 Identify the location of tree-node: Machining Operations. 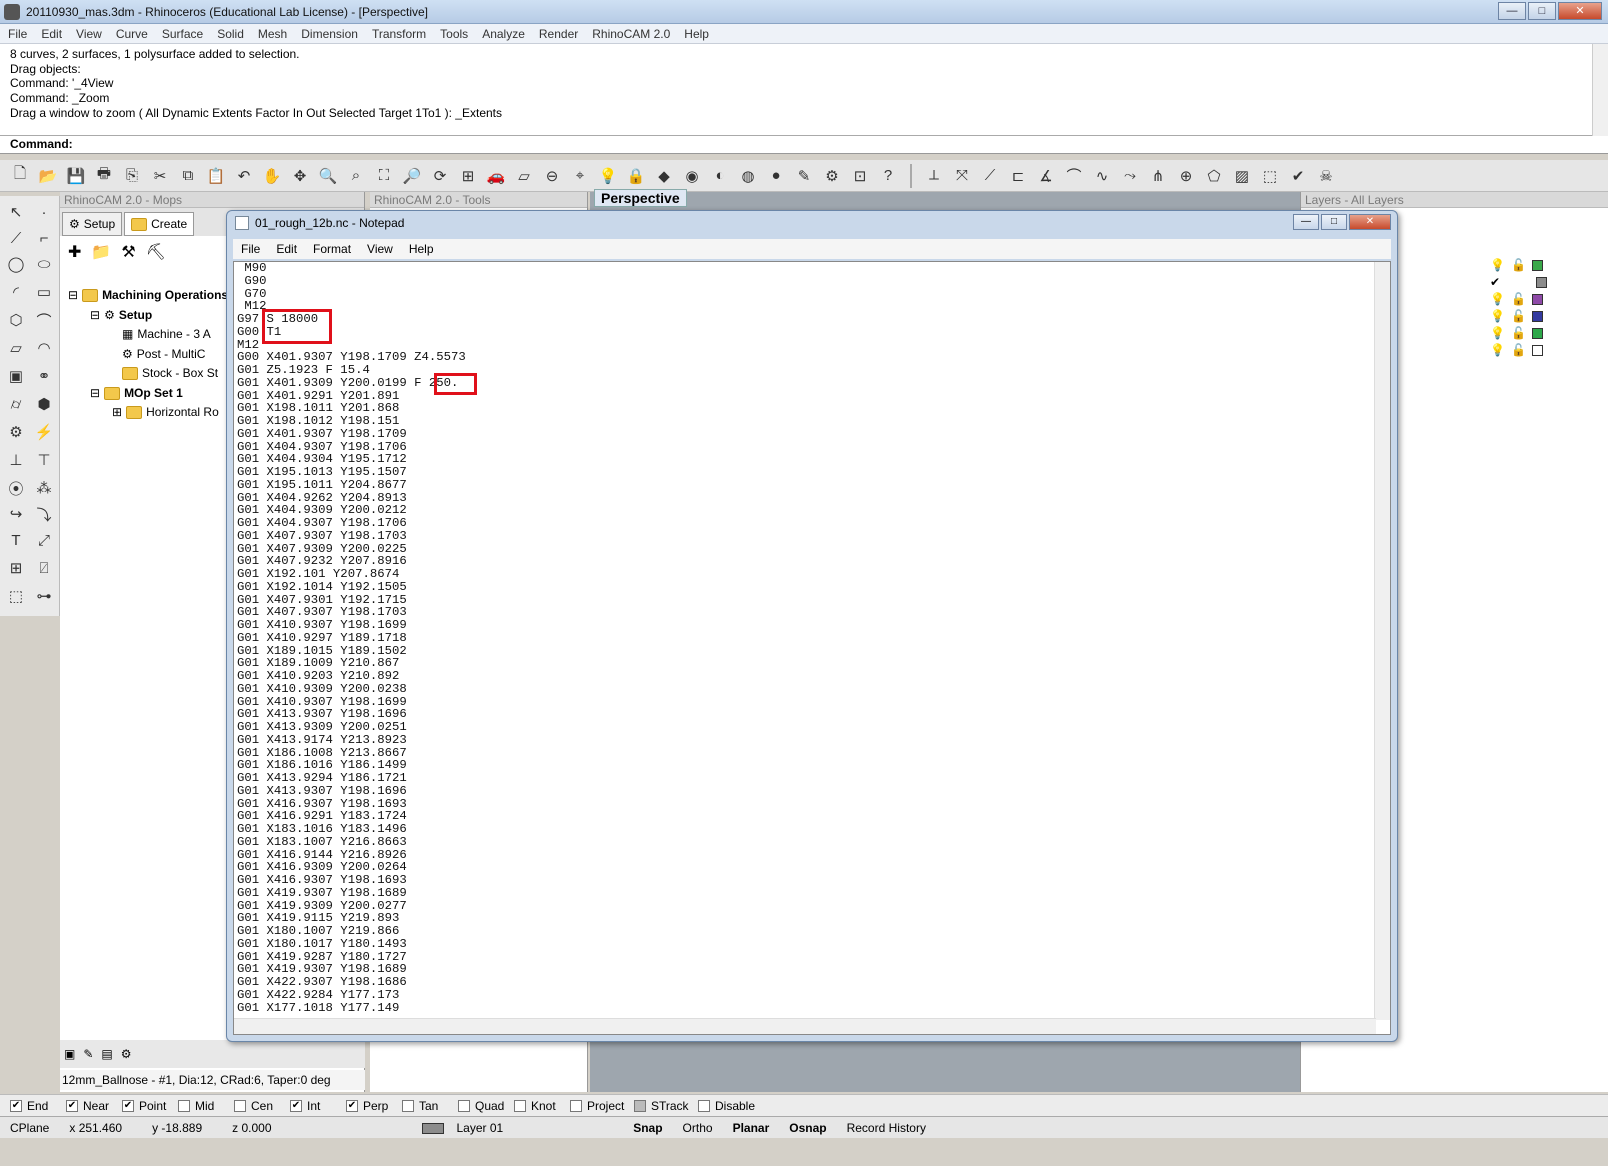
(165, 296).